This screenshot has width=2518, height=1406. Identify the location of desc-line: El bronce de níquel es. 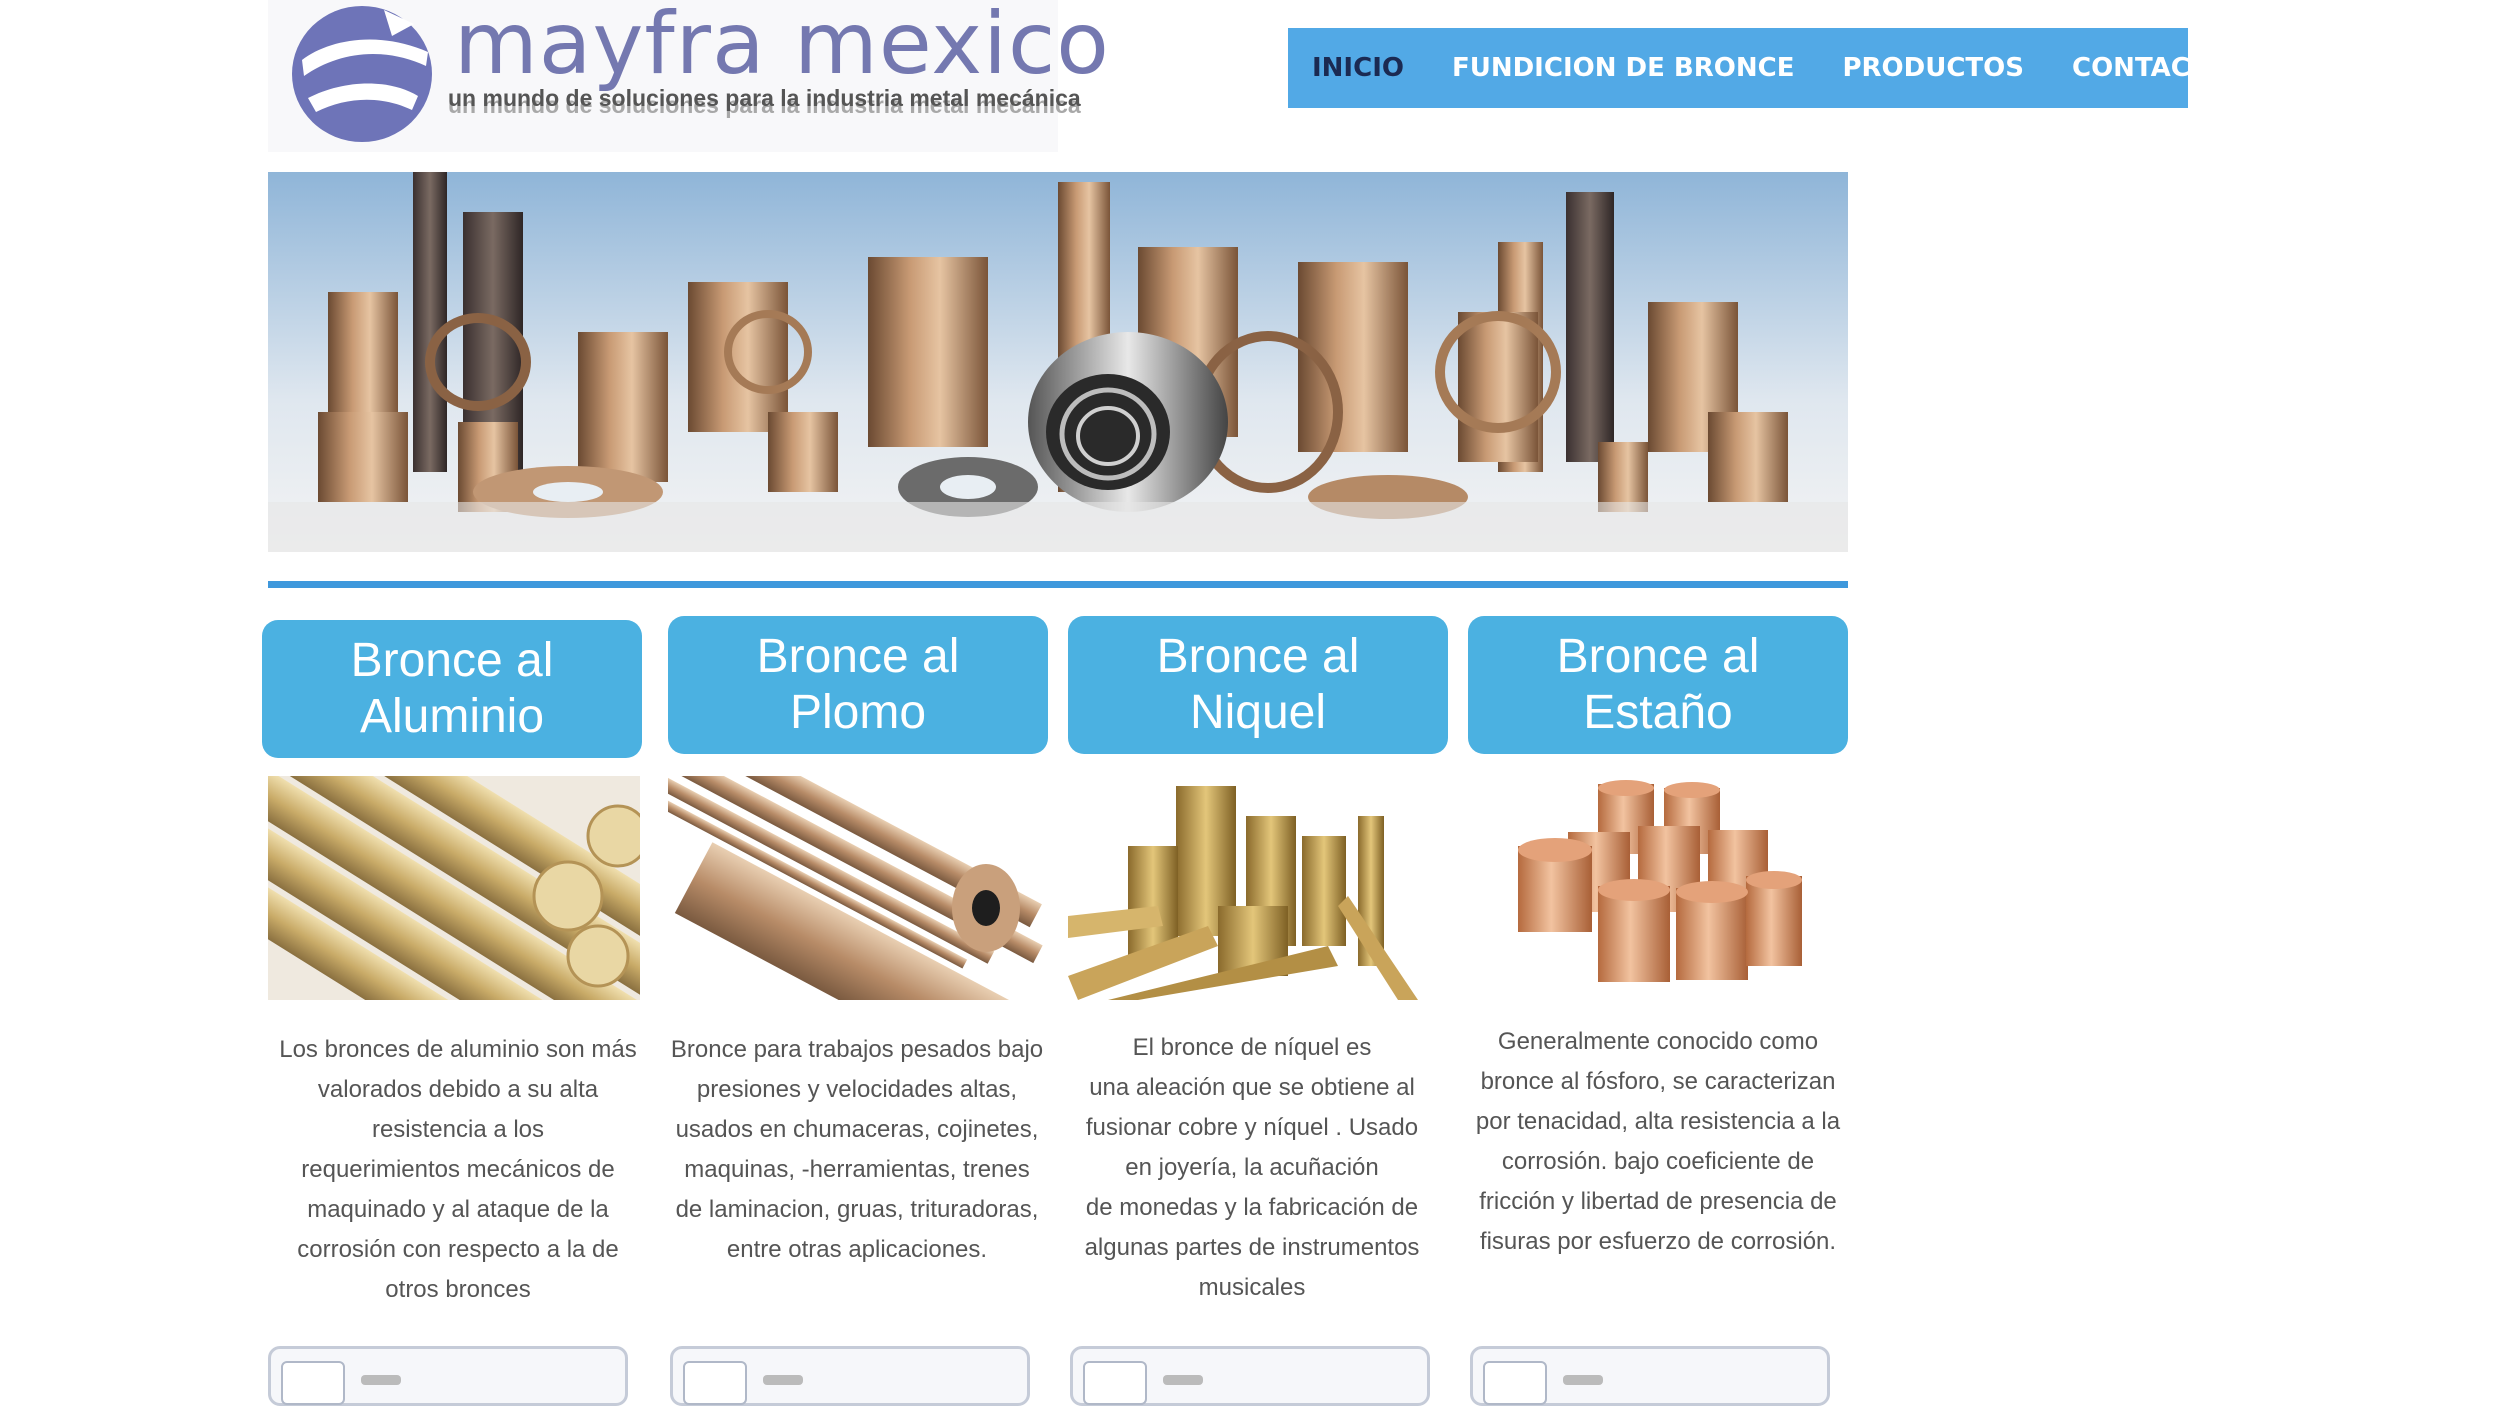
(1252, 1047).